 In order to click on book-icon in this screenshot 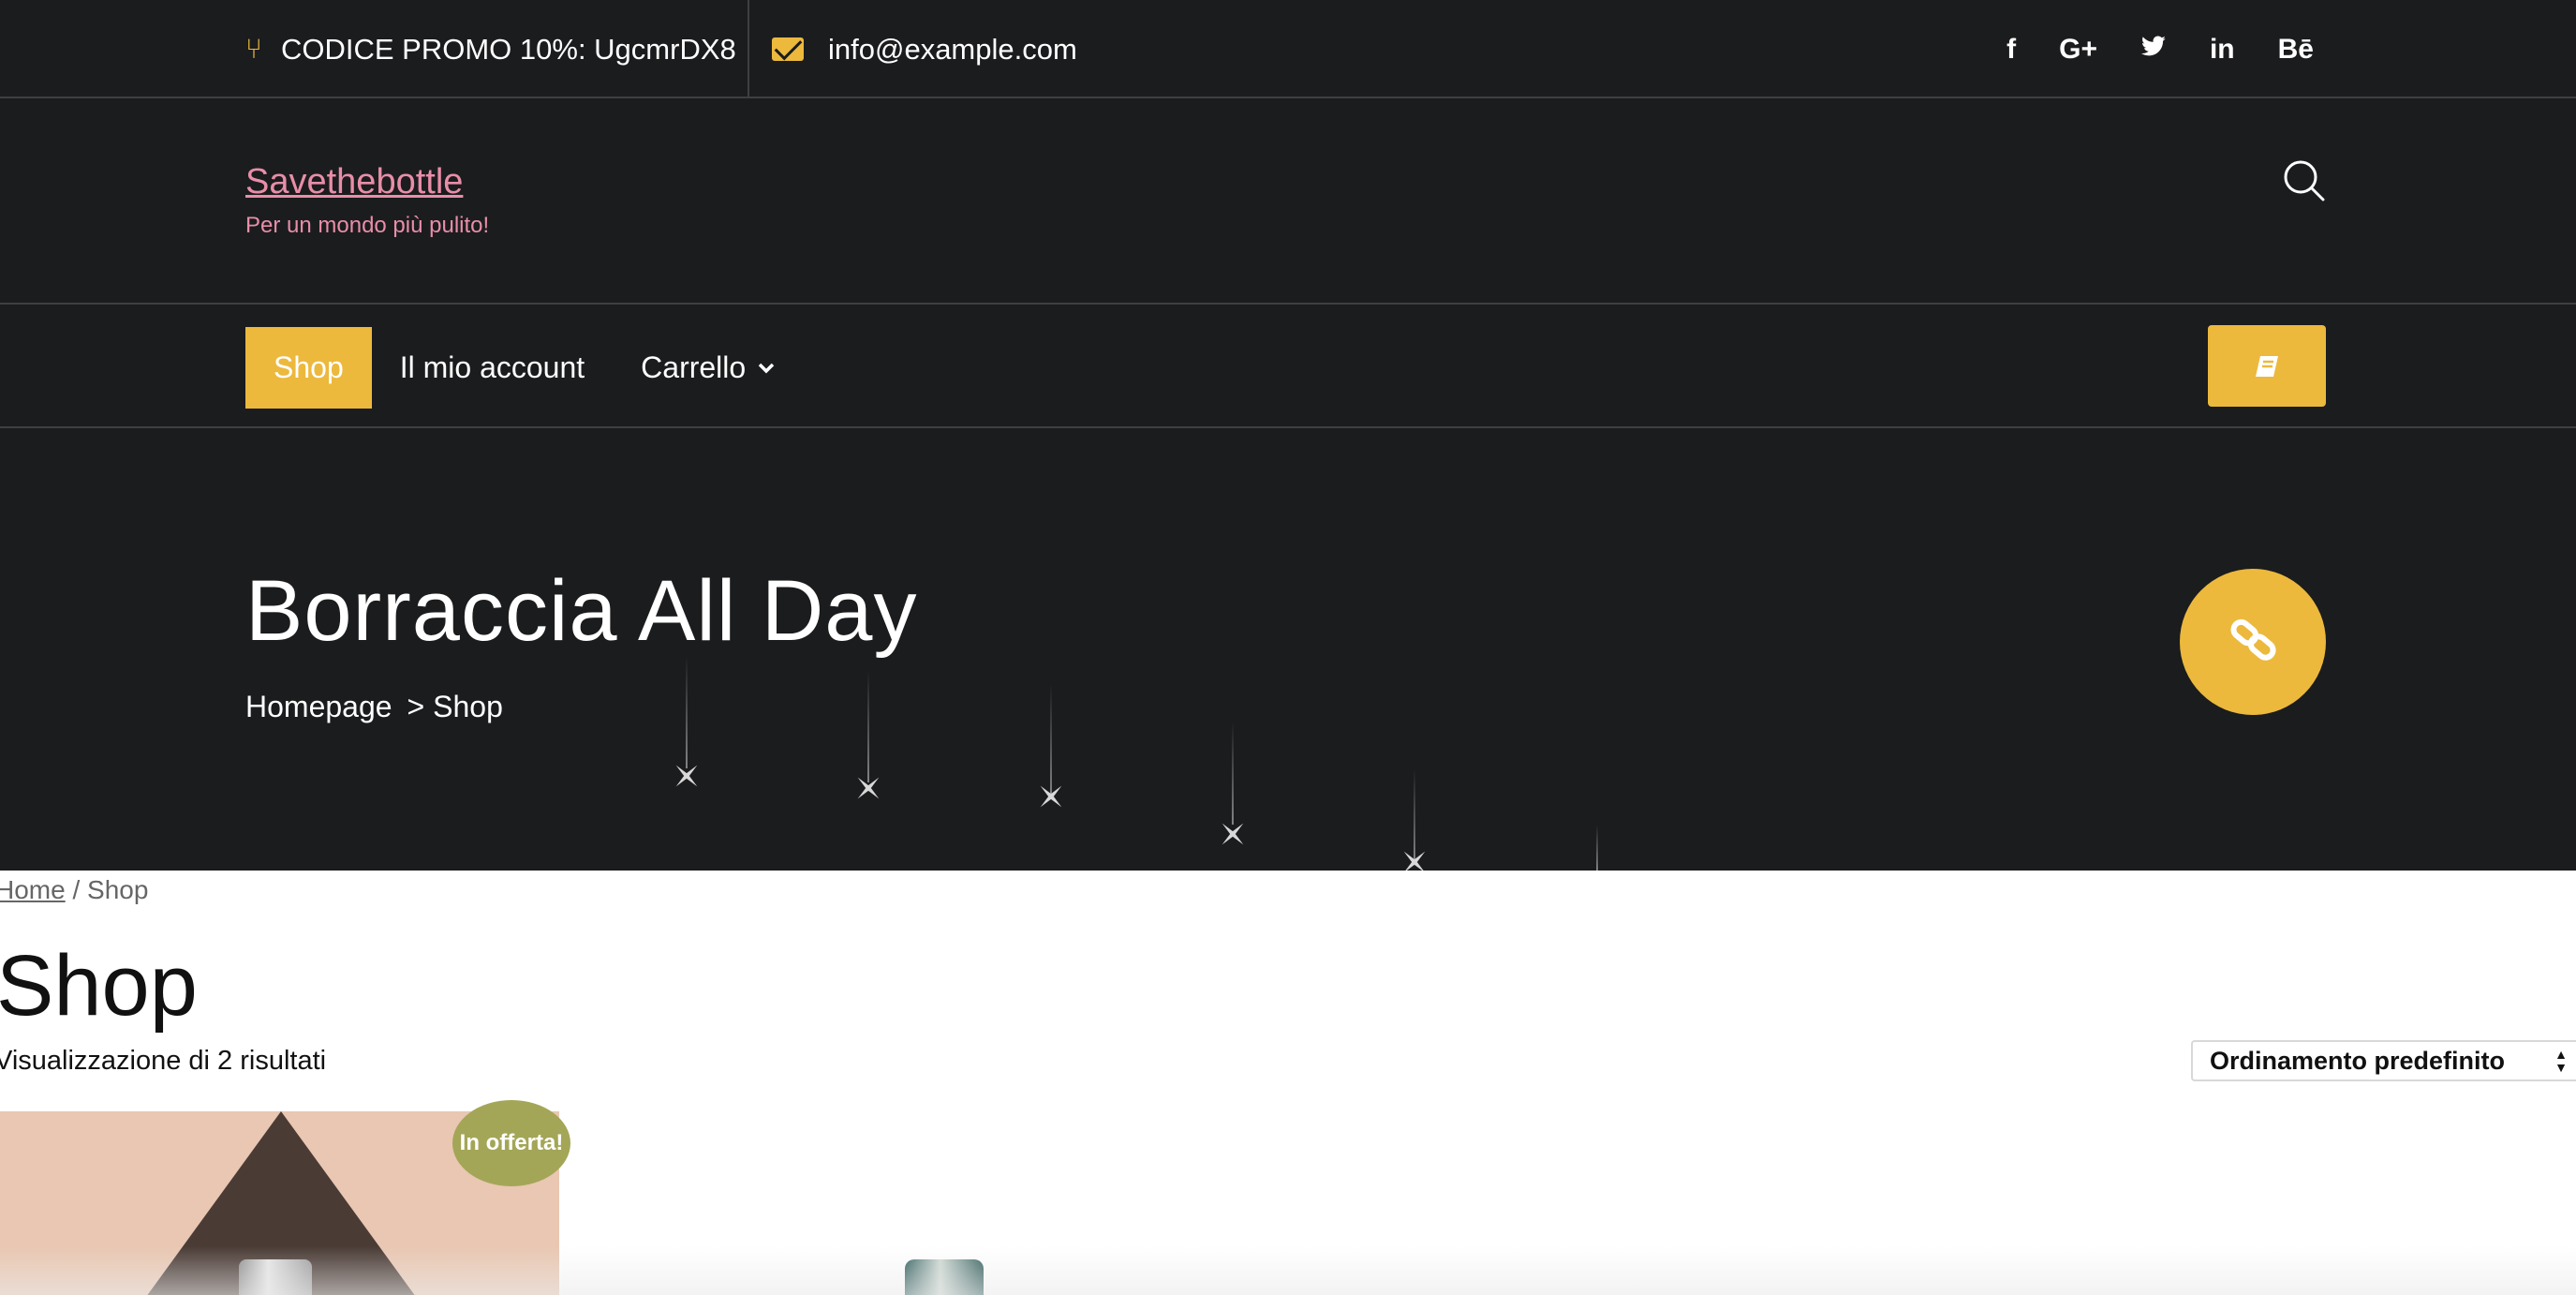, I will do `click(2267, 366)`.